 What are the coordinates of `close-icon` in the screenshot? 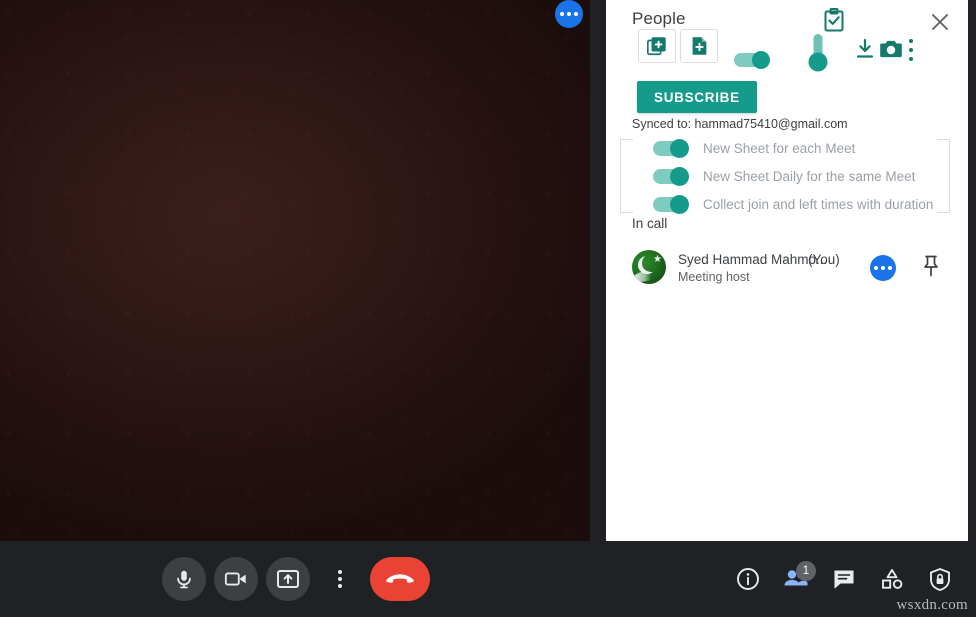 It's located at (940, 22).